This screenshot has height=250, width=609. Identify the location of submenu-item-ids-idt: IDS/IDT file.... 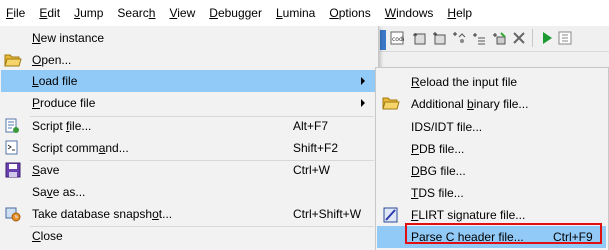
(491, 127).